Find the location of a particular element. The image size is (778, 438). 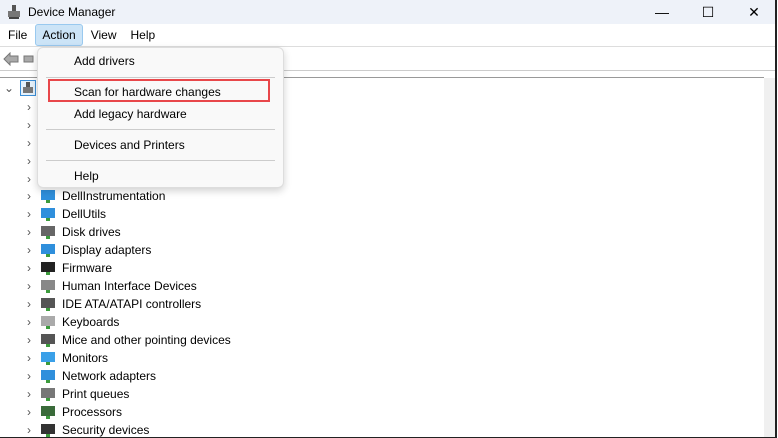

vertical-scrollbar is located at coordinates (769, 257).